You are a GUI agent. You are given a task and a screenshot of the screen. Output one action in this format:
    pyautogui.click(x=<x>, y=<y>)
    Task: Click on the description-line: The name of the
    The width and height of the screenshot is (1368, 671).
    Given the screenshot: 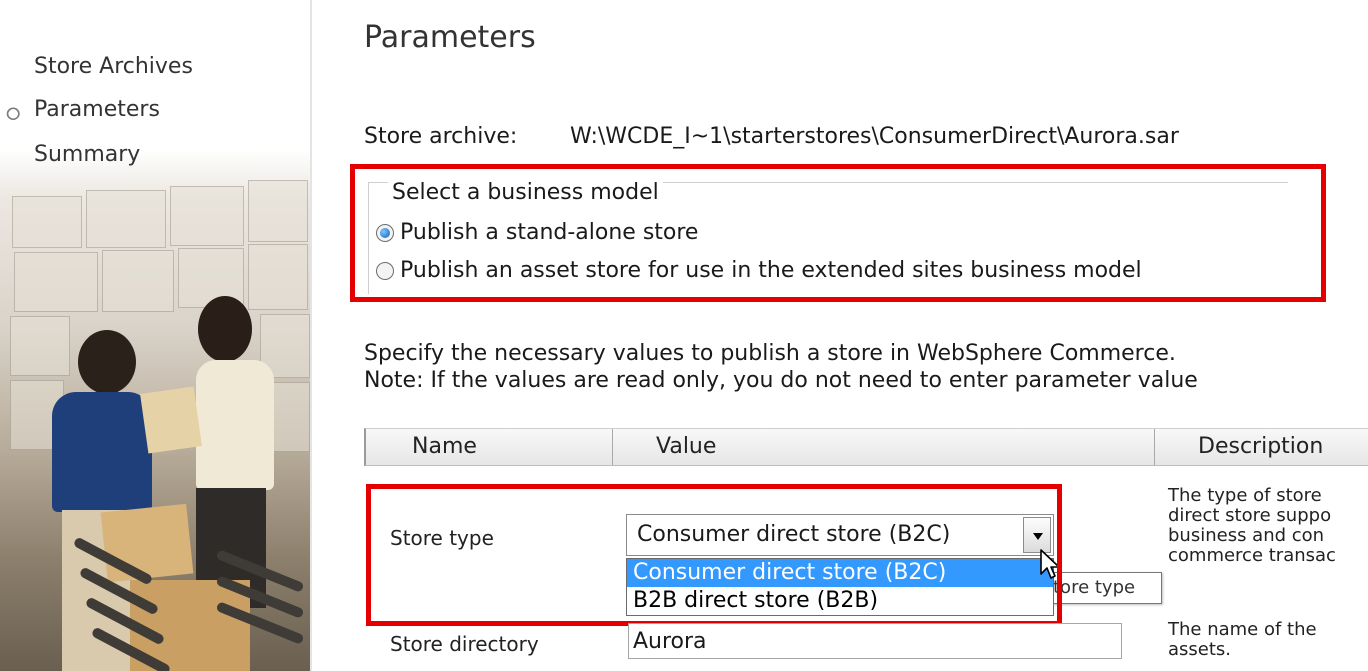 What is the action you would take?
    pyautogui.click(x=1242, y=629)
    